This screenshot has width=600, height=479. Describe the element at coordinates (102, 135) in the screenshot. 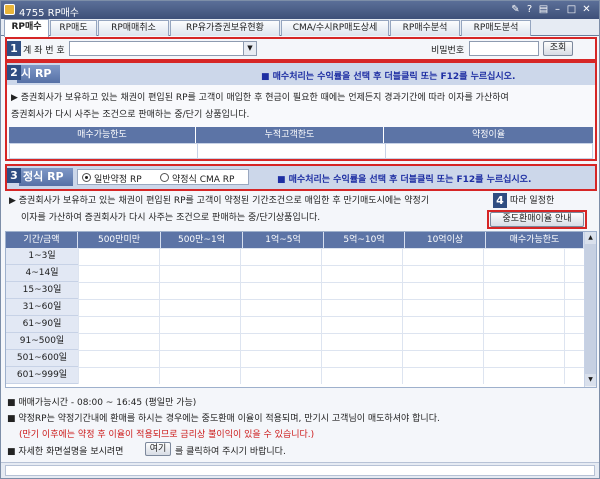

I see `col-buy-limit: 매수가능한도` at that location.